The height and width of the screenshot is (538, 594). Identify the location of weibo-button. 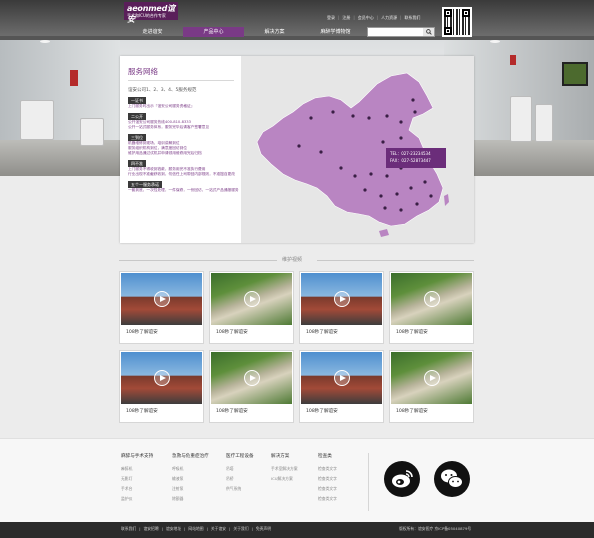
(402, 479).